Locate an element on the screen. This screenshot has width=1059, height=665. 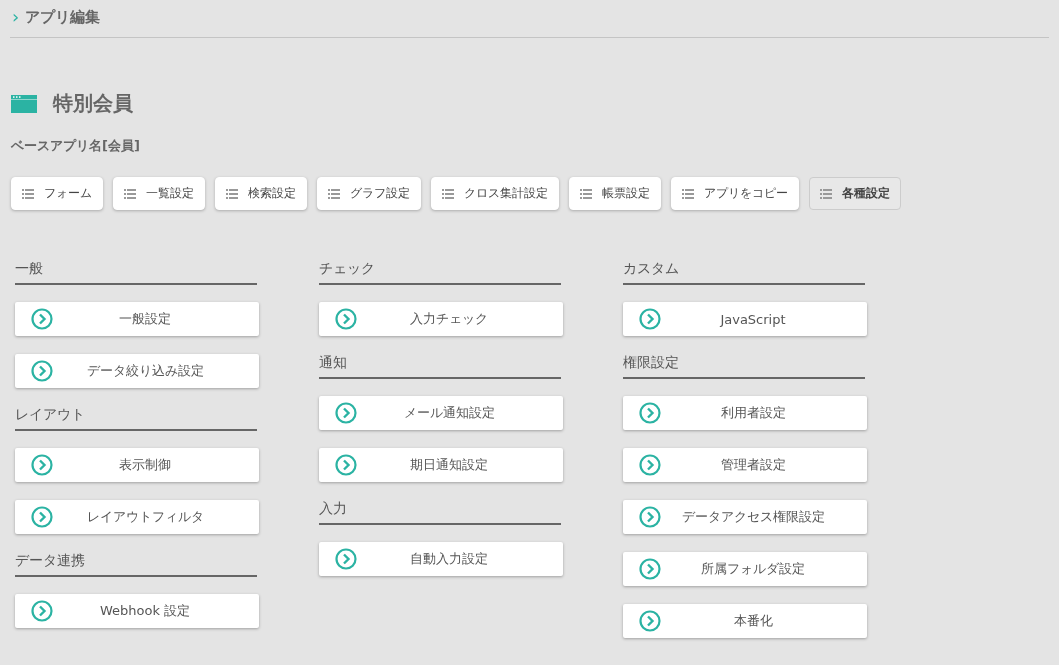
settings-button: 自動入力設定 is located at coordinates (441, 559).